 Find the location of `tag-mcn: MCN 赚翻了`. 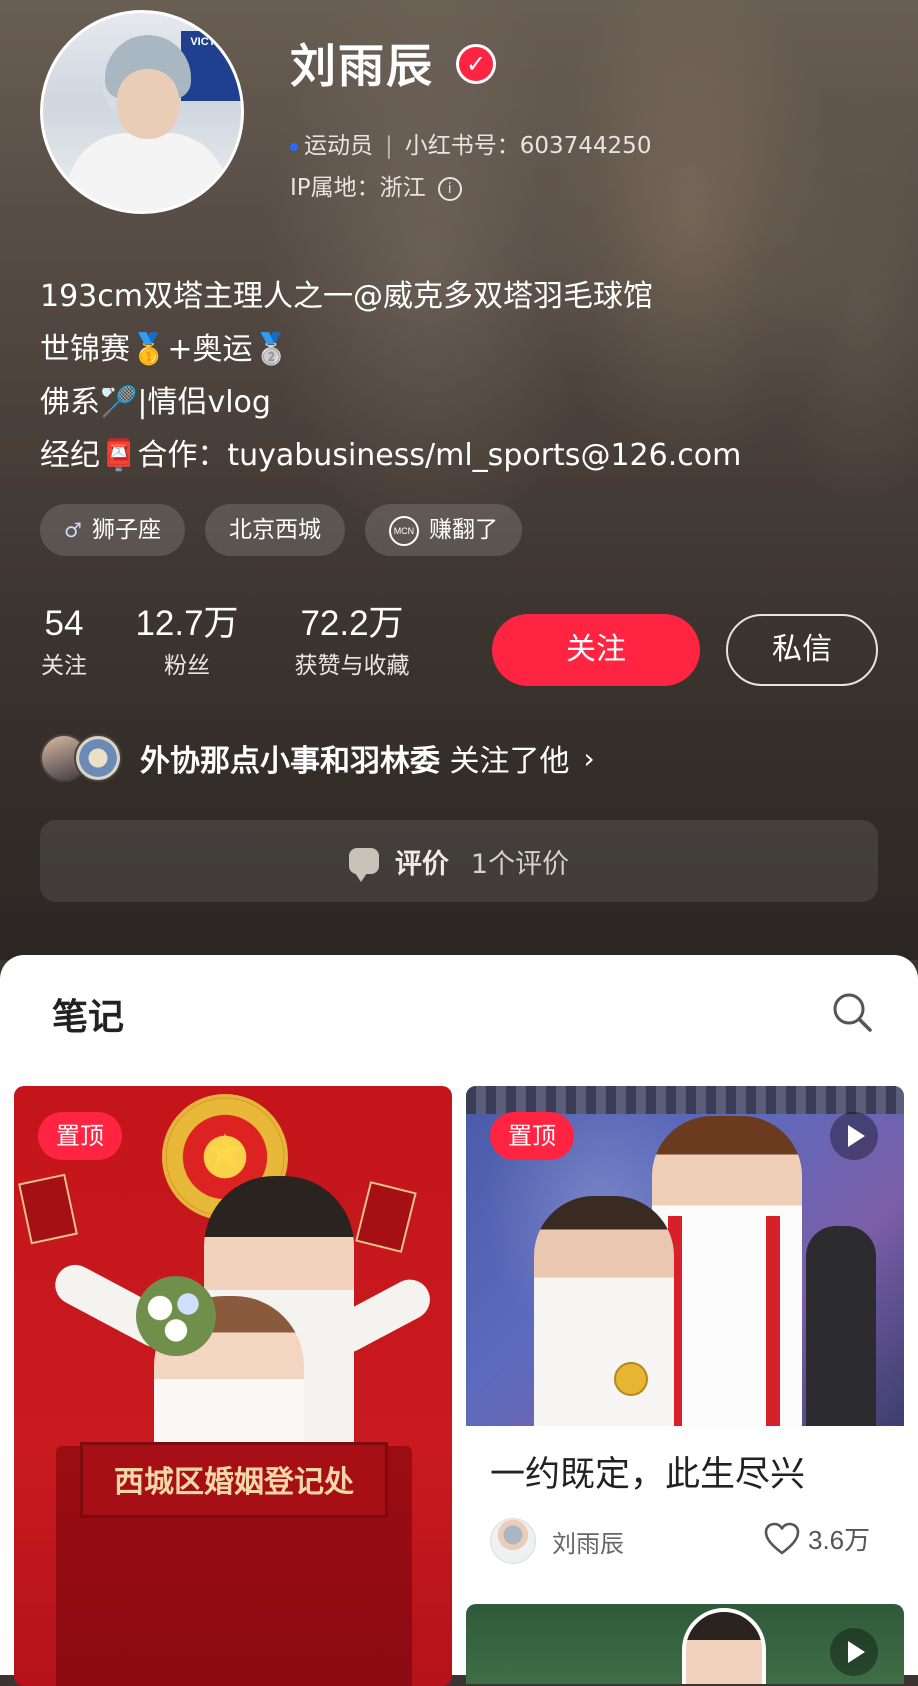

tag-mcn: MCN 赚翻了 is located at coordinates (443, 530).